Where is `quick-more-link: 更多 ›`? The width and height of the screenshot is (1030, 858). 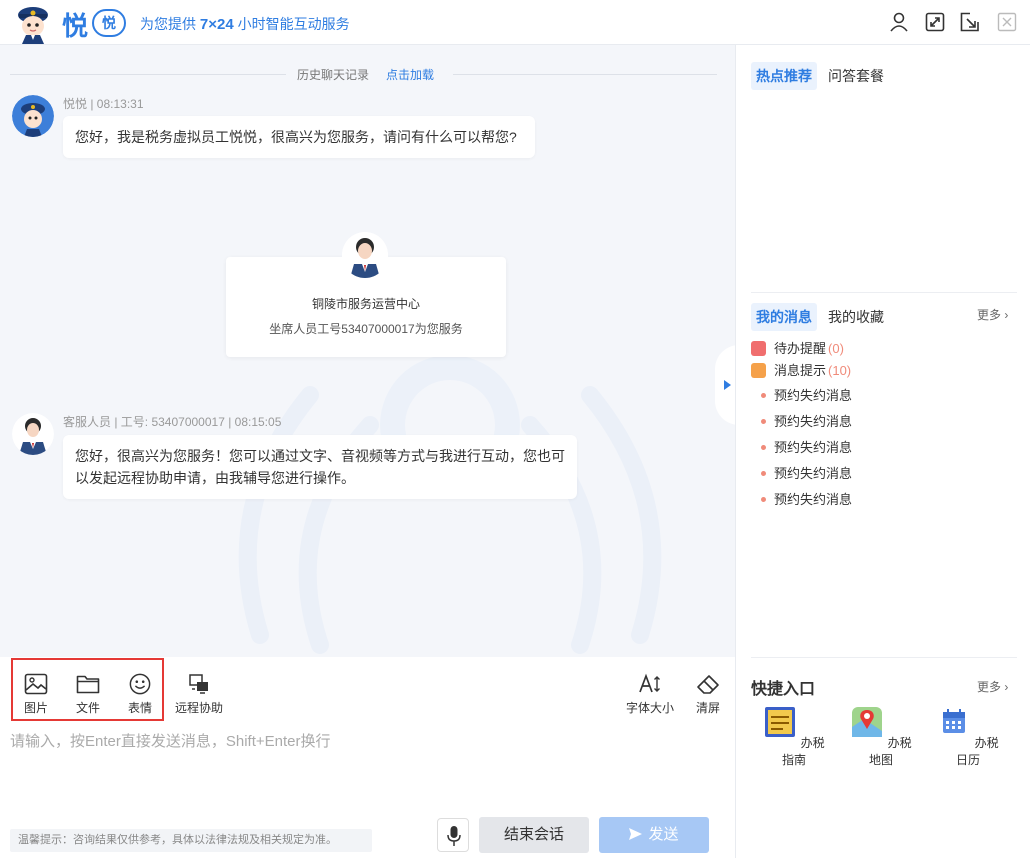
quick-more-link: 更多 › is located at coordinates (992, 686).